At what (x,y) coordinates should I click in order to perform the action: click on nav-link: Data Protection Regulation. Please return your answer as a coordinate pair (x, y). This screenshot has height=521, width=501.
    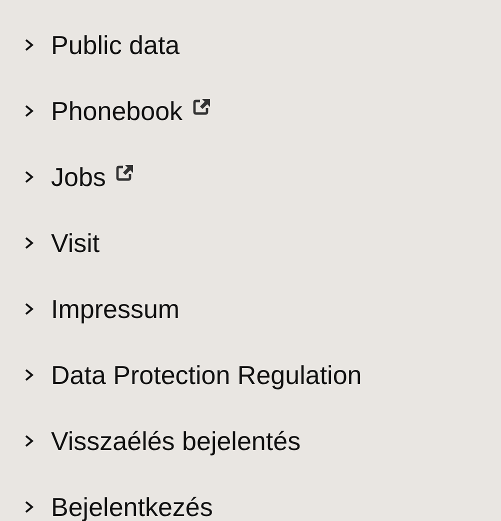
    Looking at the image, I should click on (206, 375).